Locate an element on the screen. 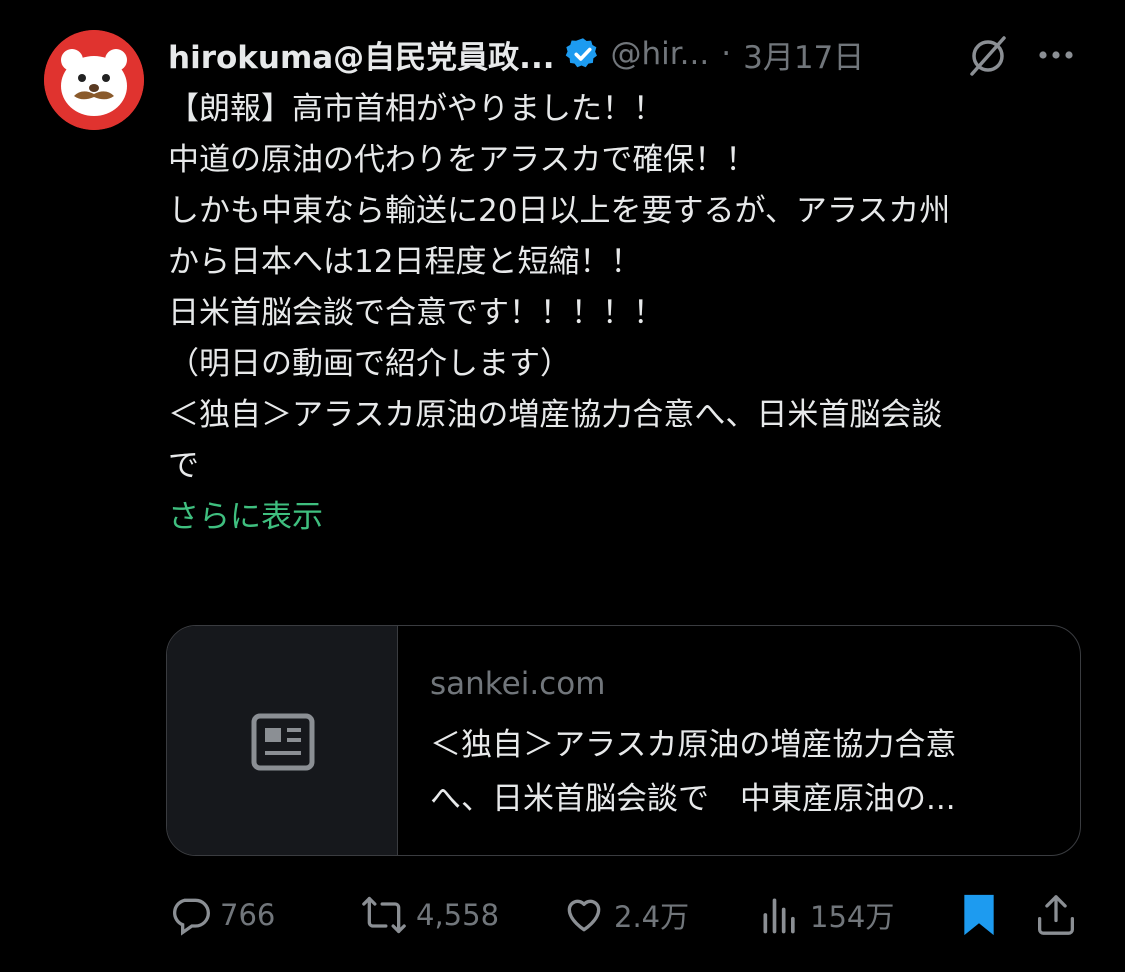  post-text-line: 中道の原油の代わりをアラスカで確保！！ is located at coordinates (462, 160).